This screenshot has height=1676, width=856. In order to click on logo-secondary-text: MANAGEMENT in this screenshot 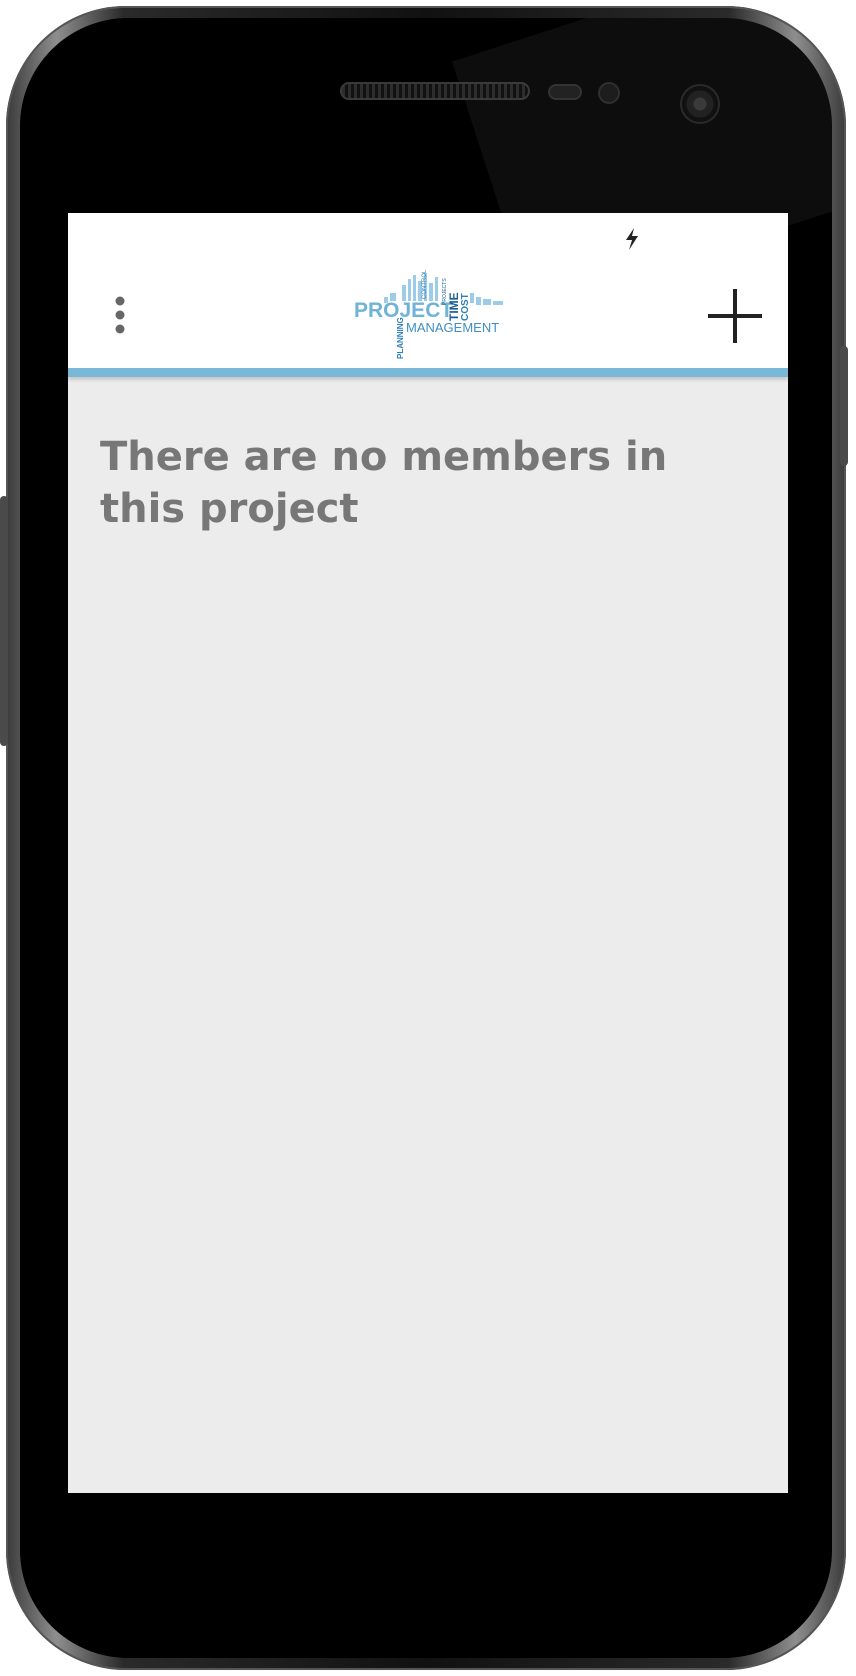, I will do `click(452, 327)`.